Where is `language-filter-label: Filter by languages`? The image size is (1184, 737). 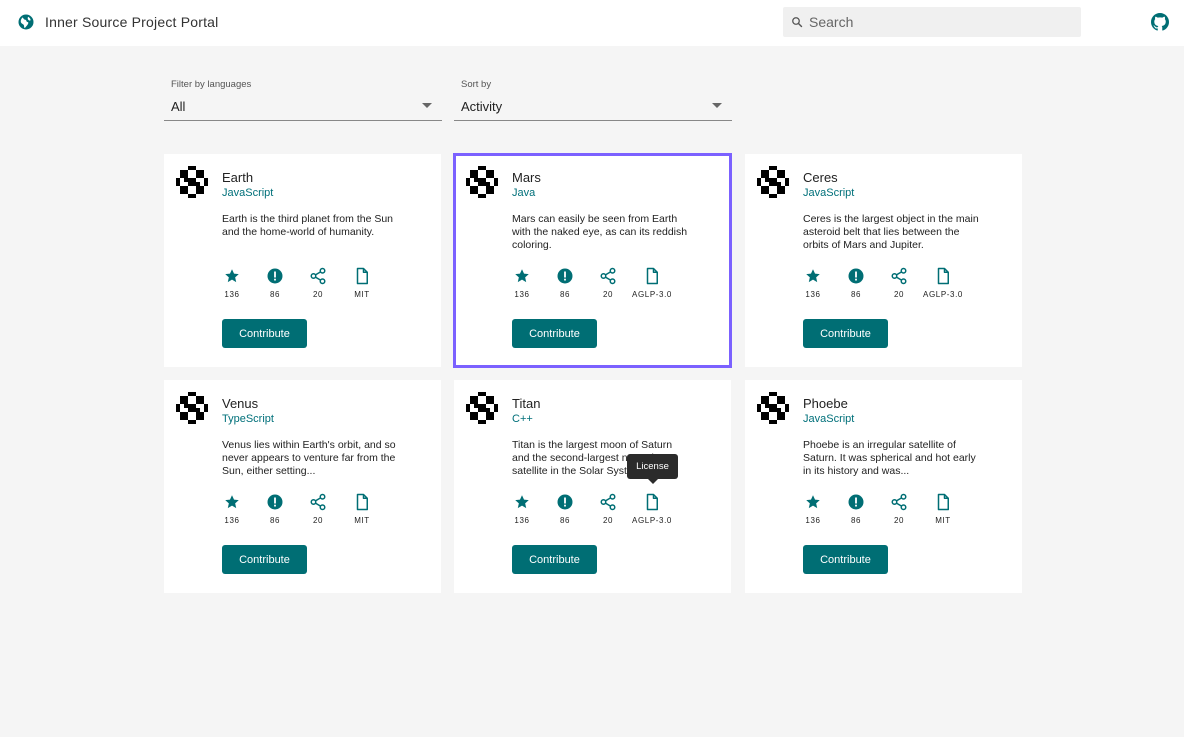 language-filter-label: Filter by languages is located at coordinates (211, 84).